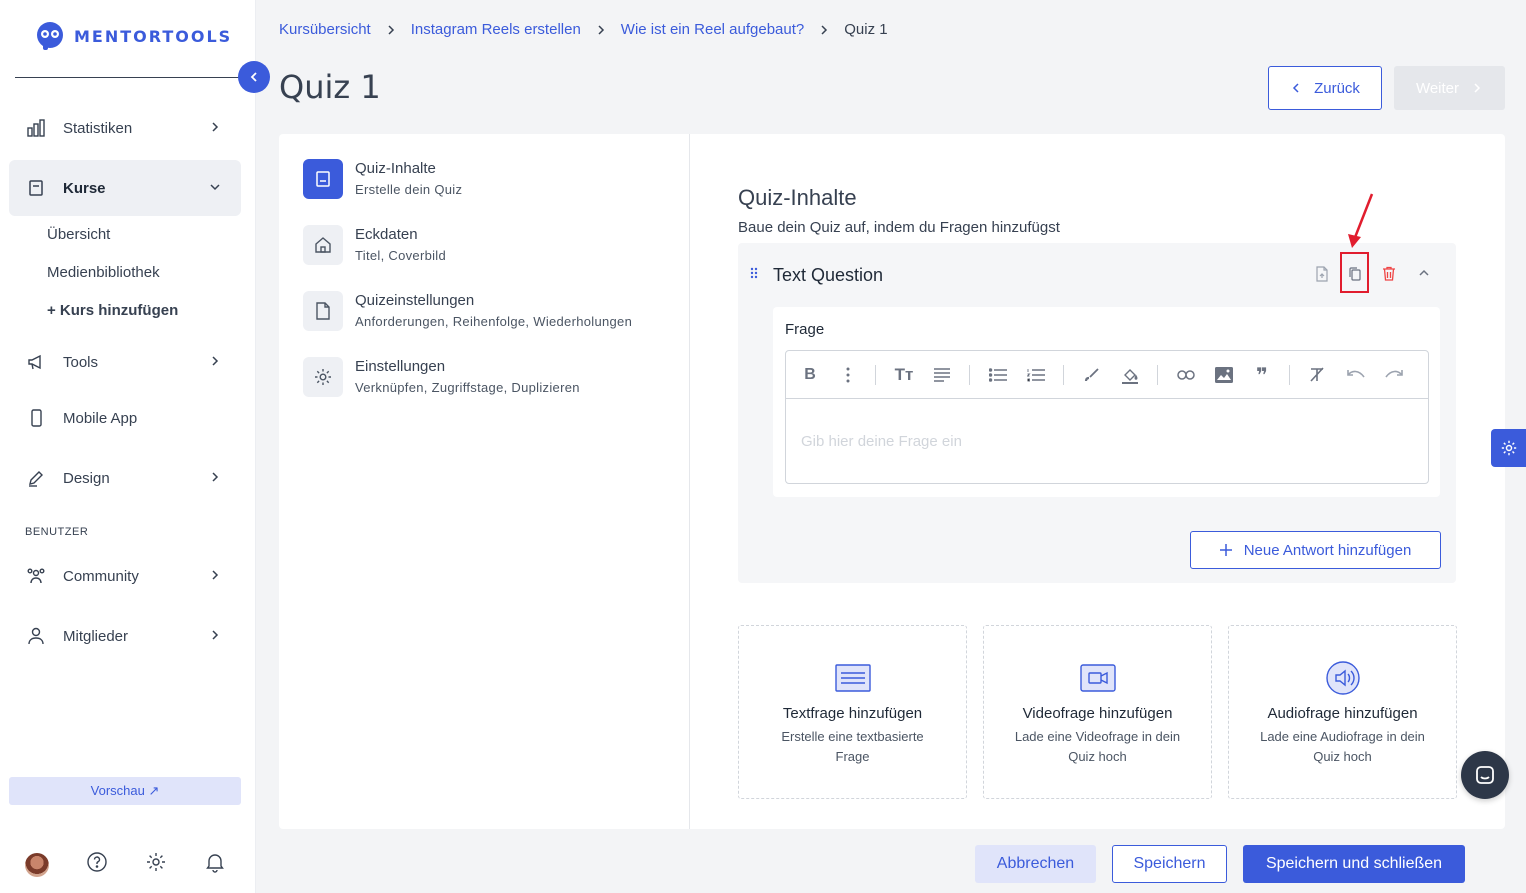 Image resolution: width=1526 pixels, height=893 pixels. I want to click on sidebar-item-community: Community, so click(125, 576).